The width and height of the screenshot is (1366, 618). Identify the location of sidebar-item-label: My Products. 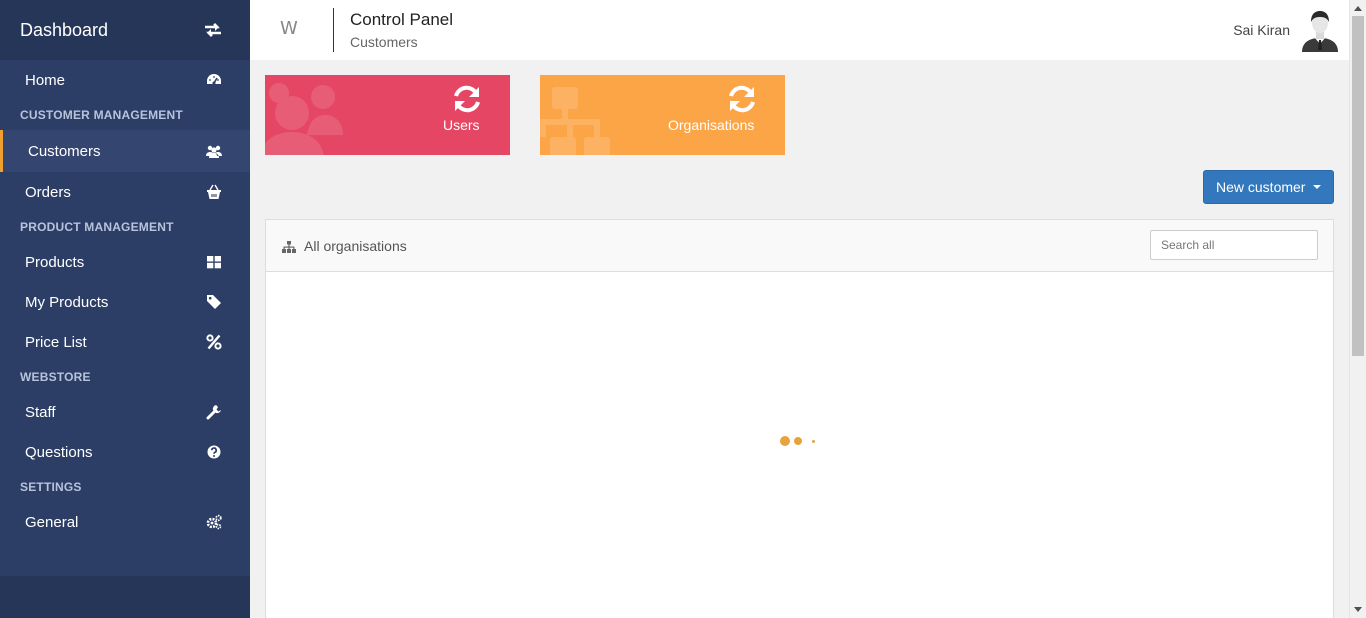
(67, 302).